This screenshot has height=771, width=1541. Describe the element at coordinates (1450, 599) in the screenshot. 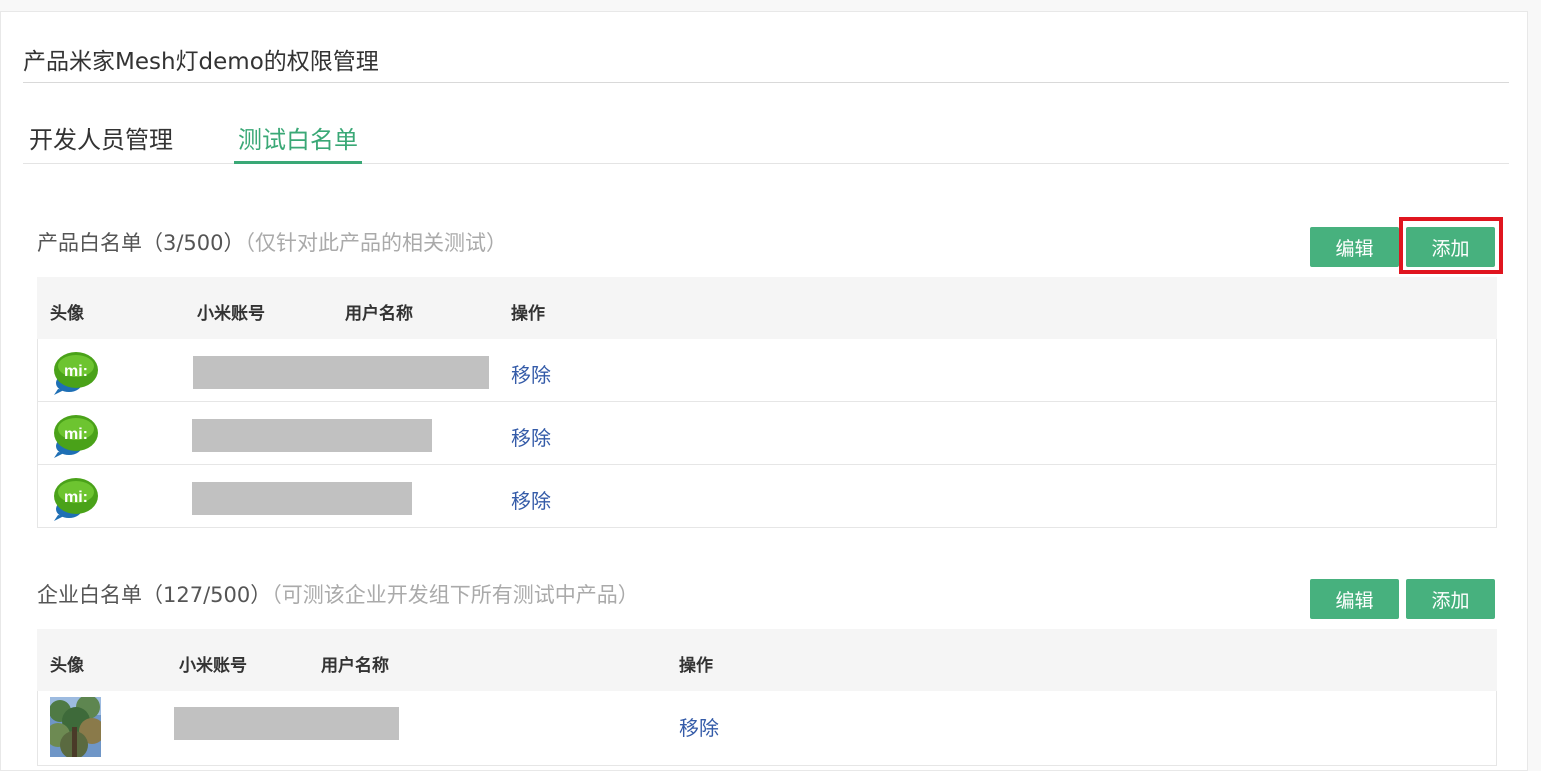

I see `enterprise-add-button: 添加` at that location.